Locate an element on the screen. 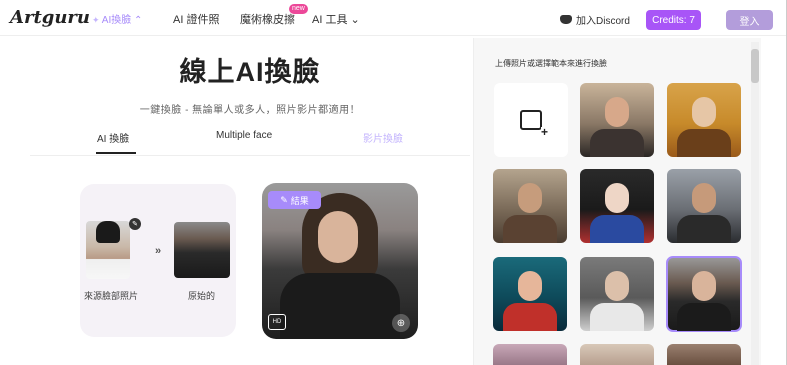 This screenshot has height=365, width=787. mode-tabs: AI 換臉 Multiple face 影片換臉 is located at coordinates (250, 141).